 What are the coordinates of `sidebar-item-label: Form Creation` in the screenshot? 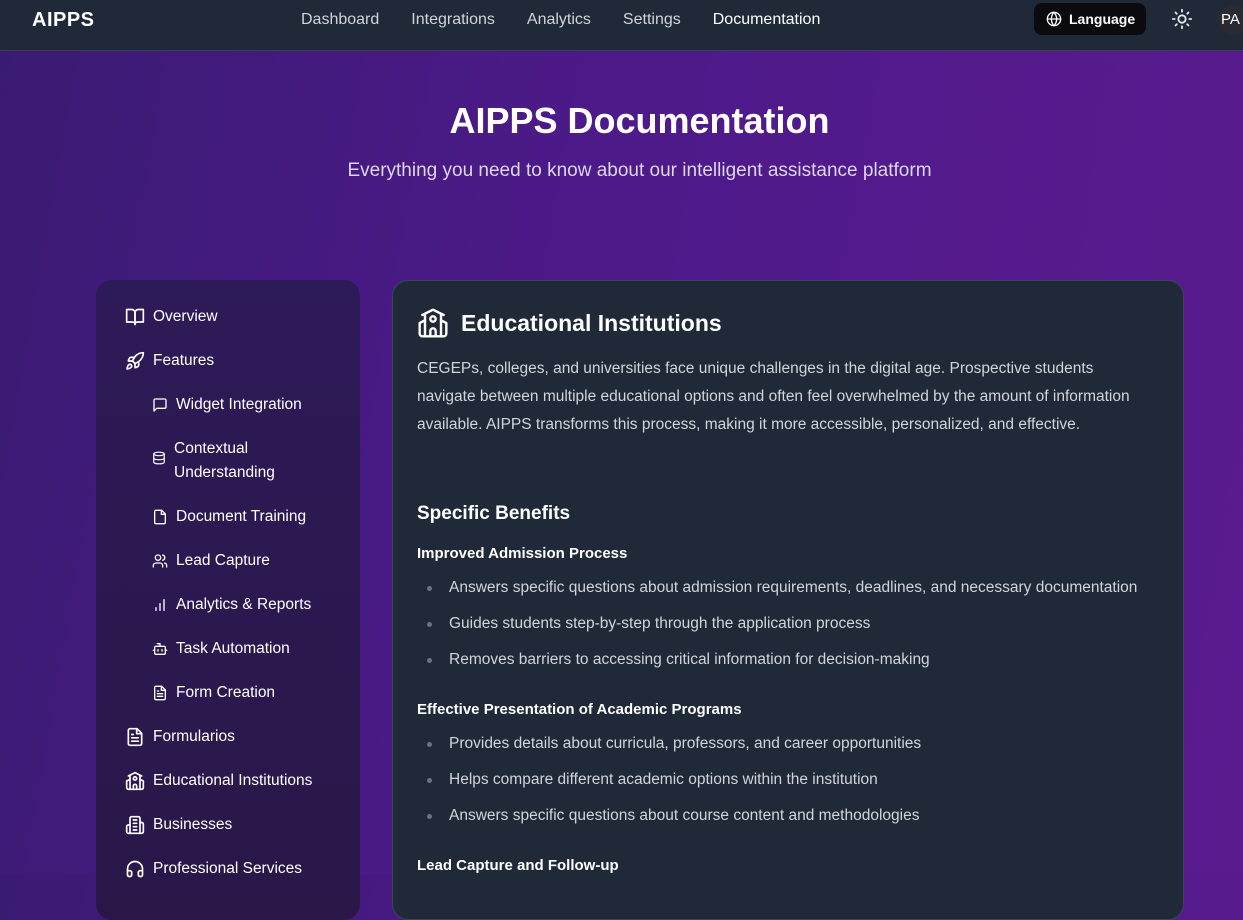 It's located at (226, 692).